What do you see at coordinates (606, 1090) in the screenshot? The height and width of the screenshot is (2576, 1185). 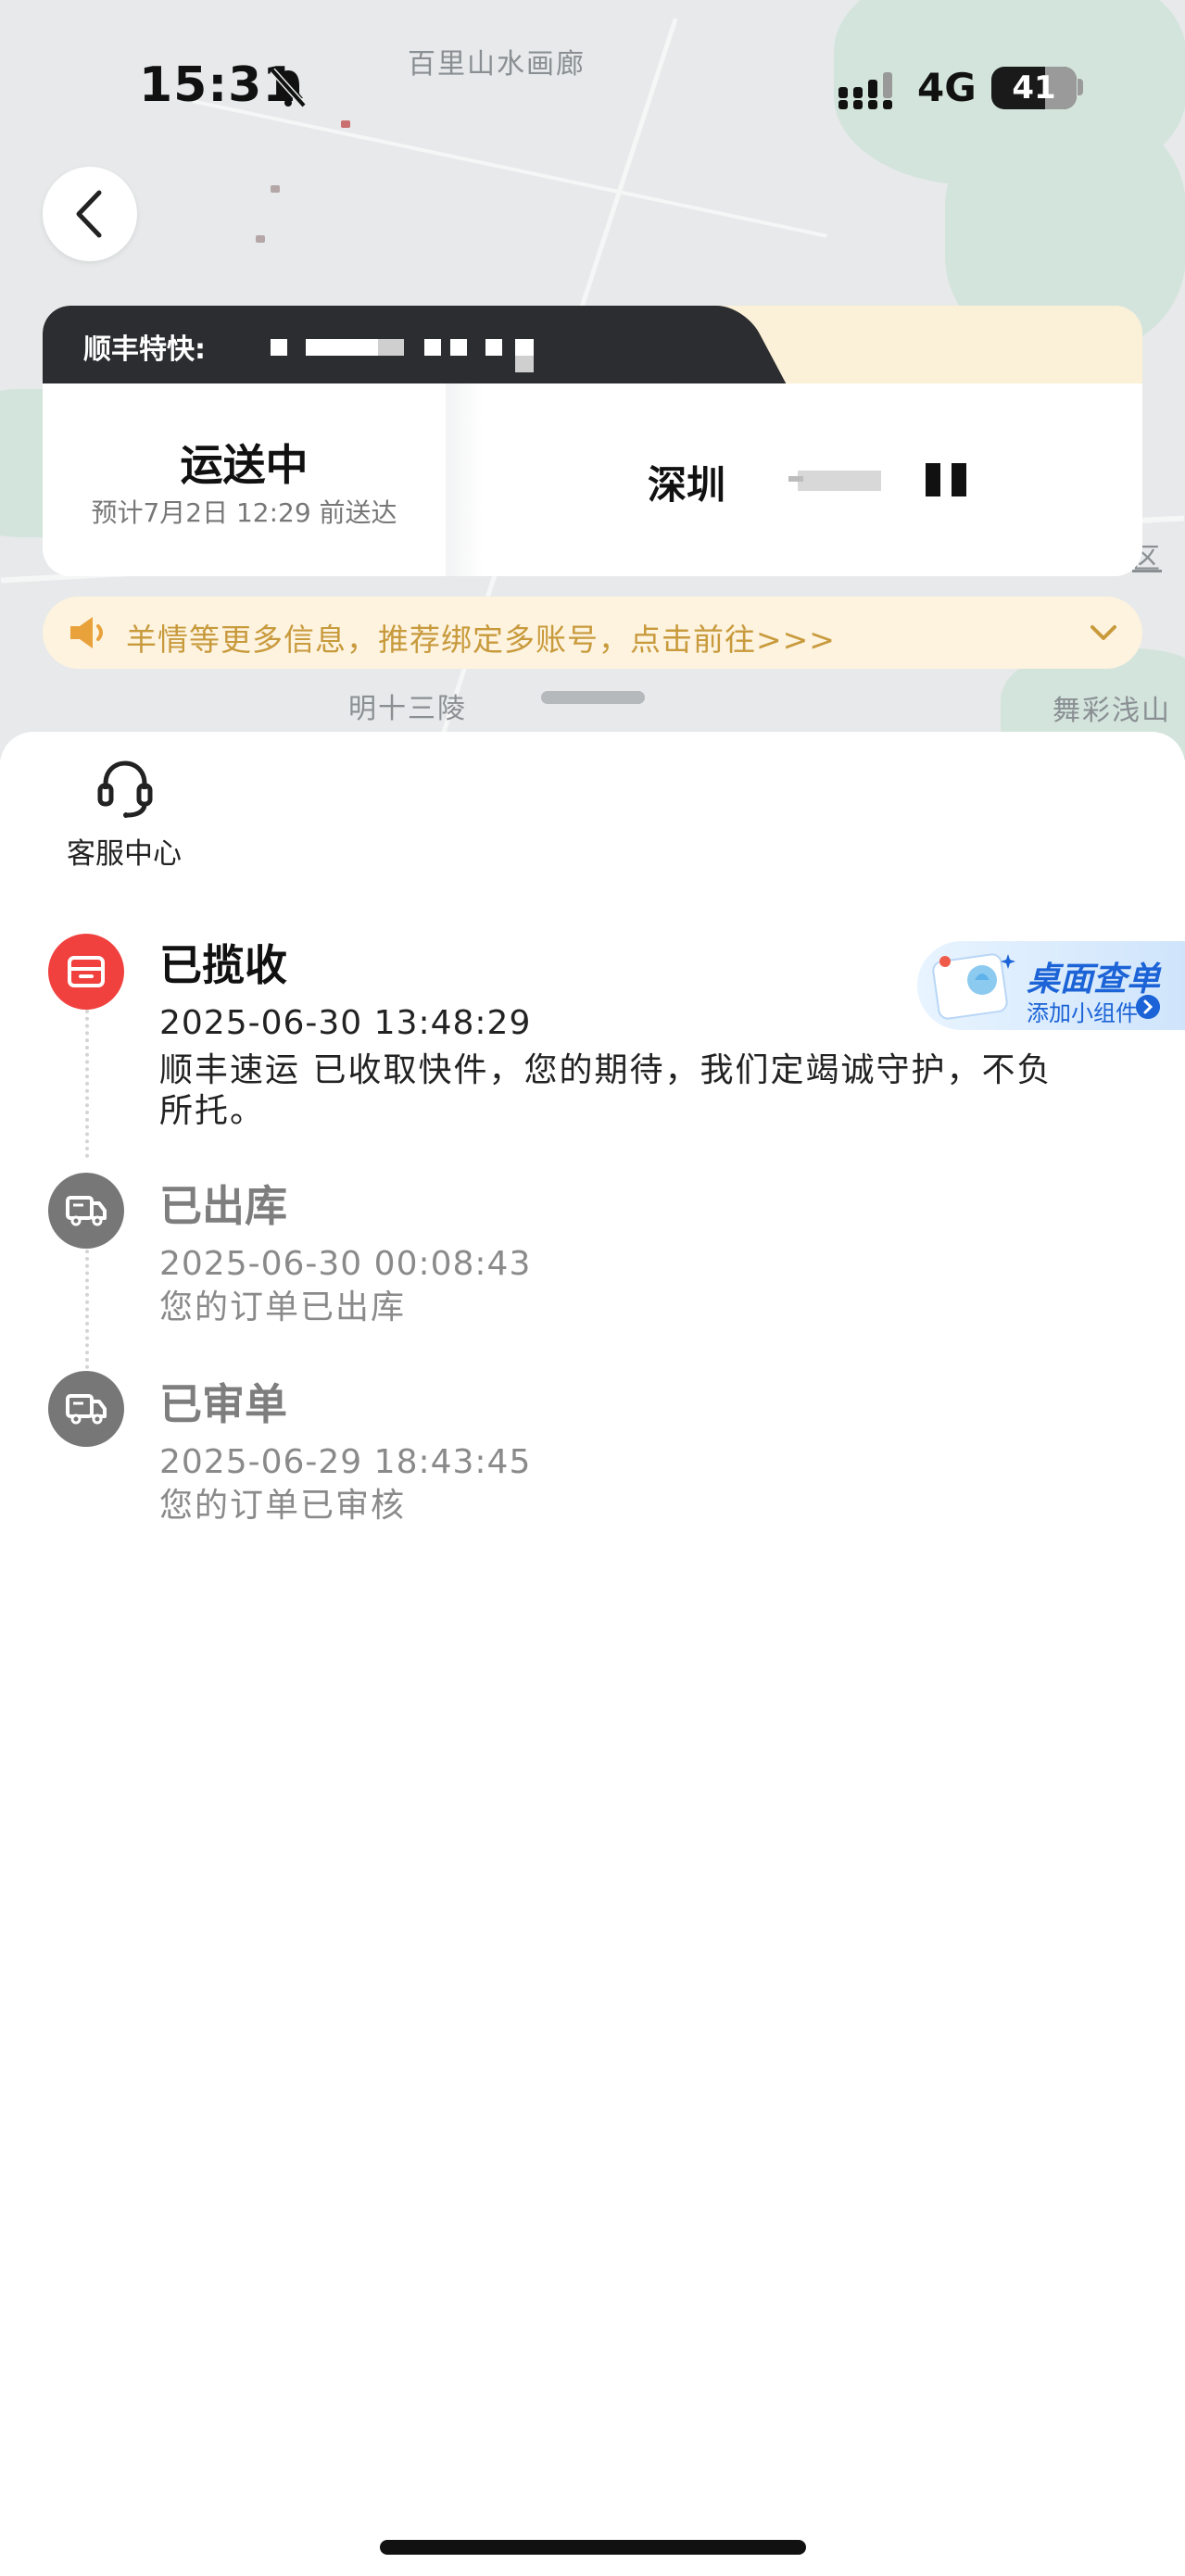 I see `timeline-event-description: 顺丰速运 已收取快件，您的期待，我们定竭诚守护，不负所托。` at bounding box center [606, 1090].